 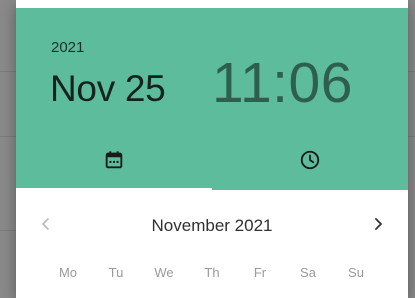 What do you see at coordinates (67, 47) in the screenshot?
I see `year-label: 2021` at bounding box center [67, 47].